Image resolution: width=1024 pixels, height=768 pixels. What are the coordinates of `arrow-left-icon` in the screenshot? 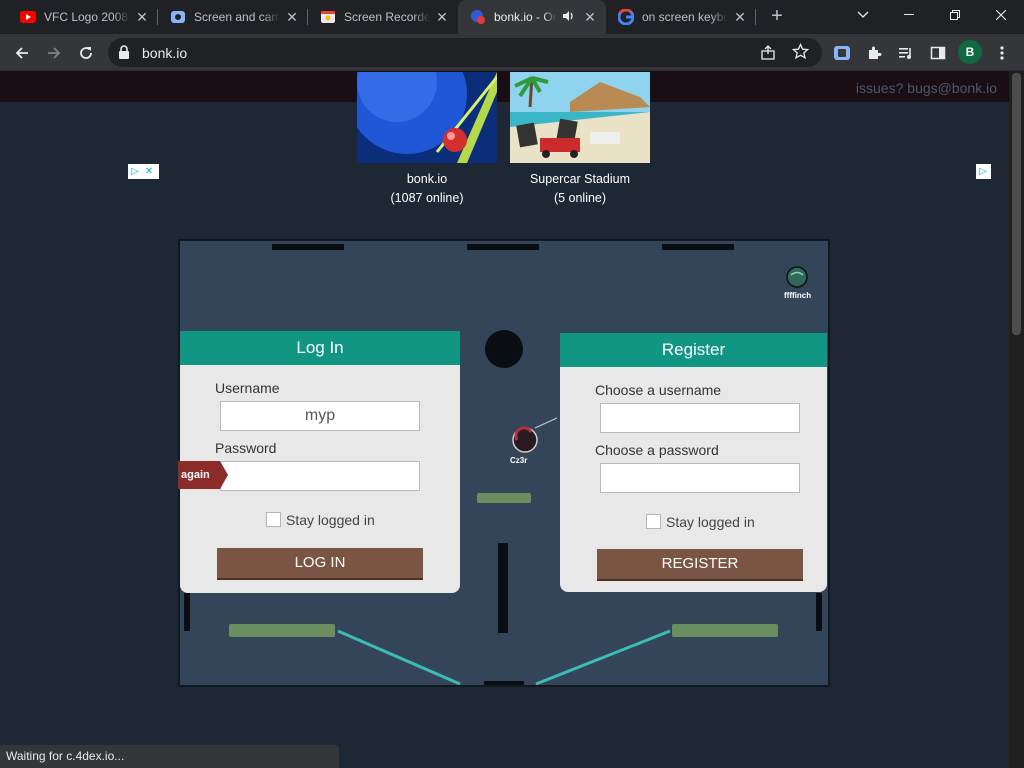 It's located at (21, 53).